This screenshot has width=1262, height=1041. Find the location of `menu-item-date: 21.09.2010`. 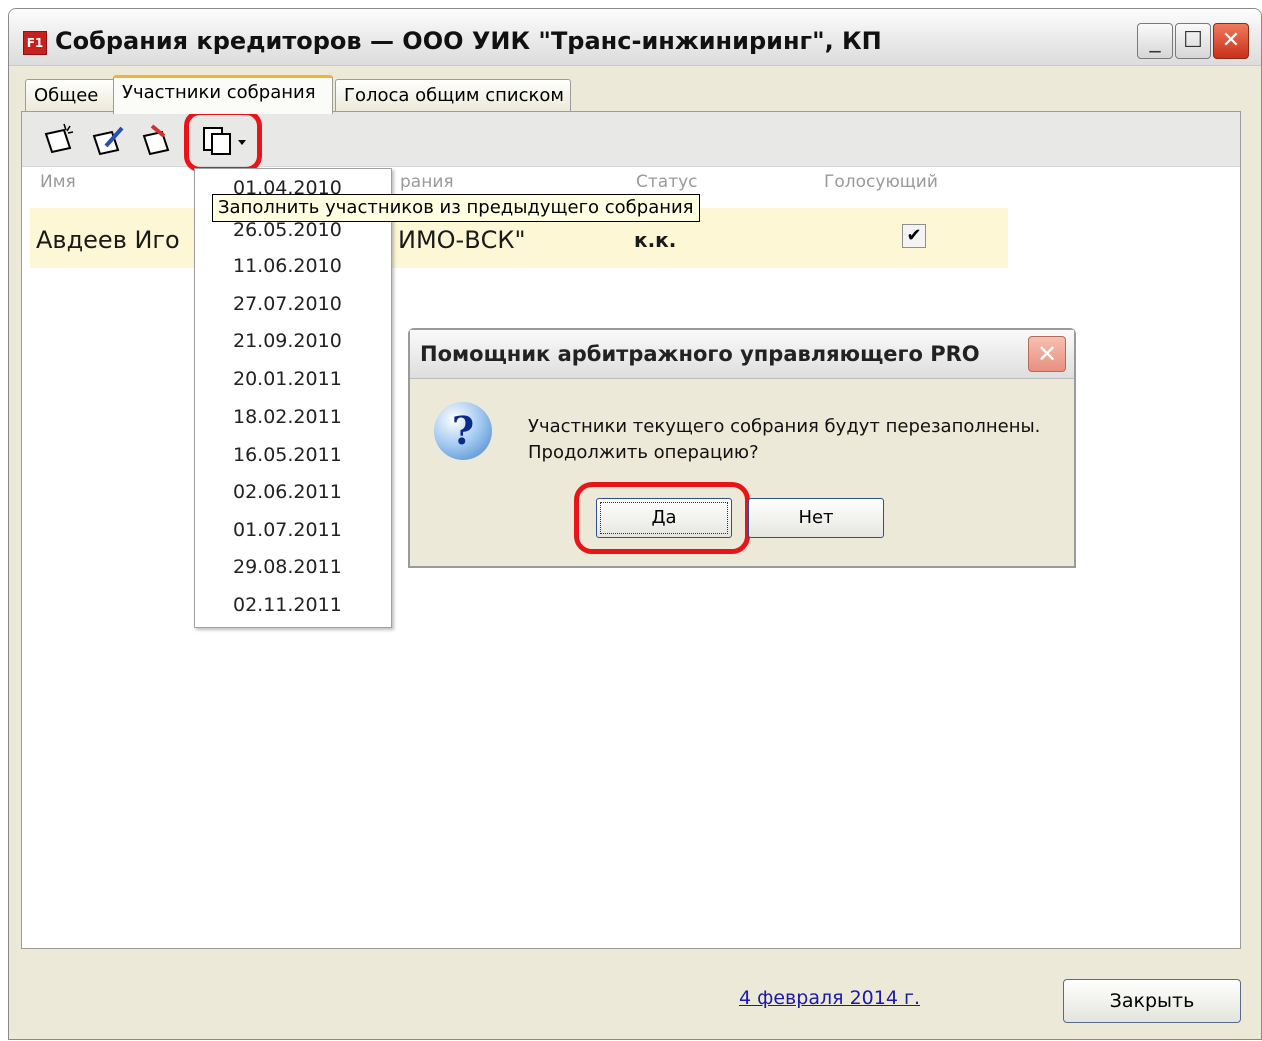

menu-item-date: 21.09.2010 is located at coordinates (287, 341).